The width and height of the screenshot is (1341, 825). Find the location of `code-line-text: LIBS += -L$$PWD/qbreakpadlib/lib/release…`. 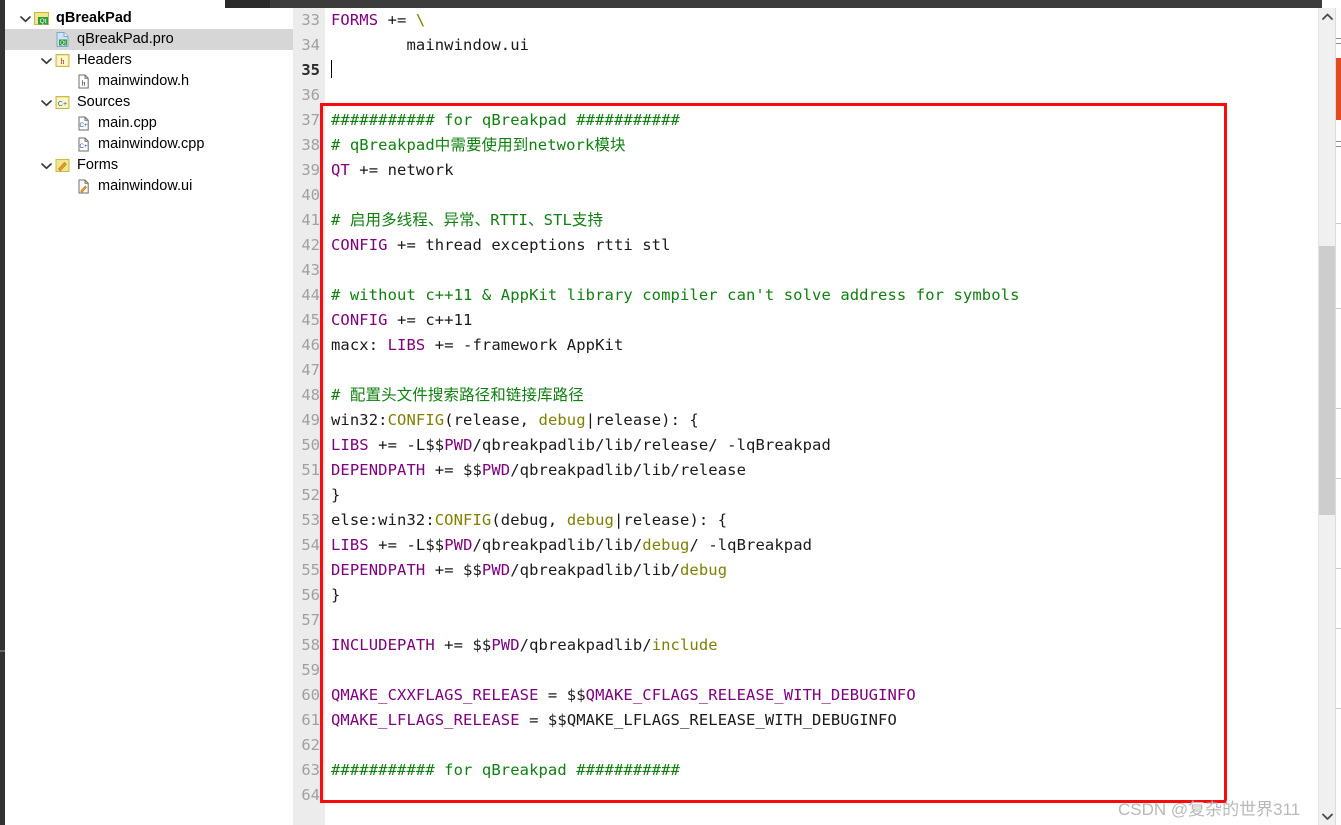

code-line-text: LIBS += -L$$PWD/qbreakpadlib/lib/release… is located at coordinates (577, 445).